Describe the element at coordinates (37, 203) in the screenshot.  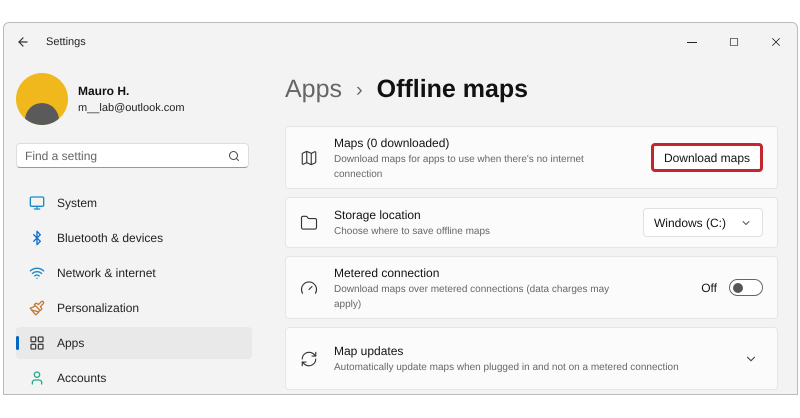
I see `monitor-icon` at that location.